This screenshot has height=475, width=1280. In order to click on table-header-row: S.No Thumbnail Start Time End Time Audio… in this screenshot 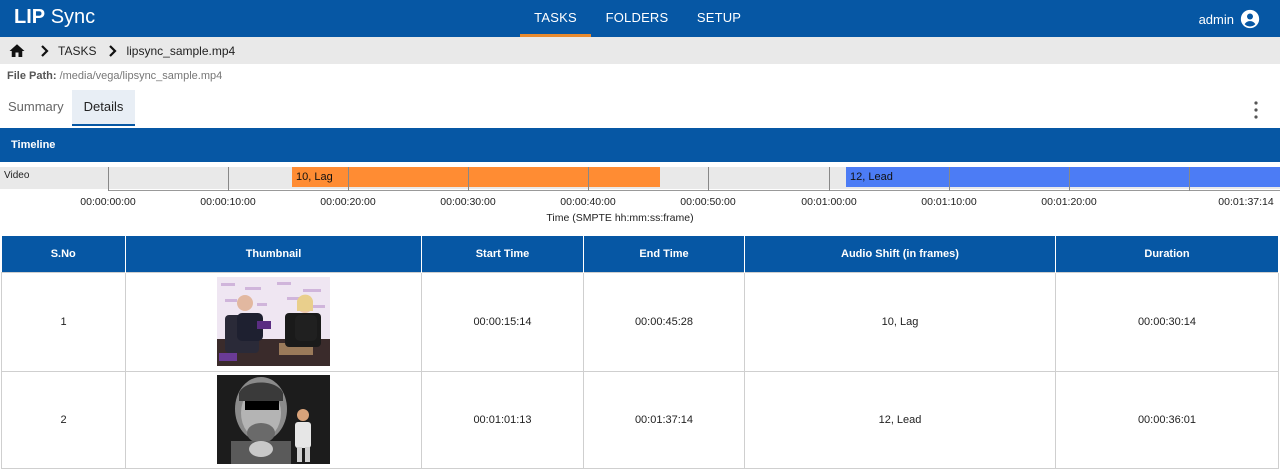, I will do `click(640, 254)`.